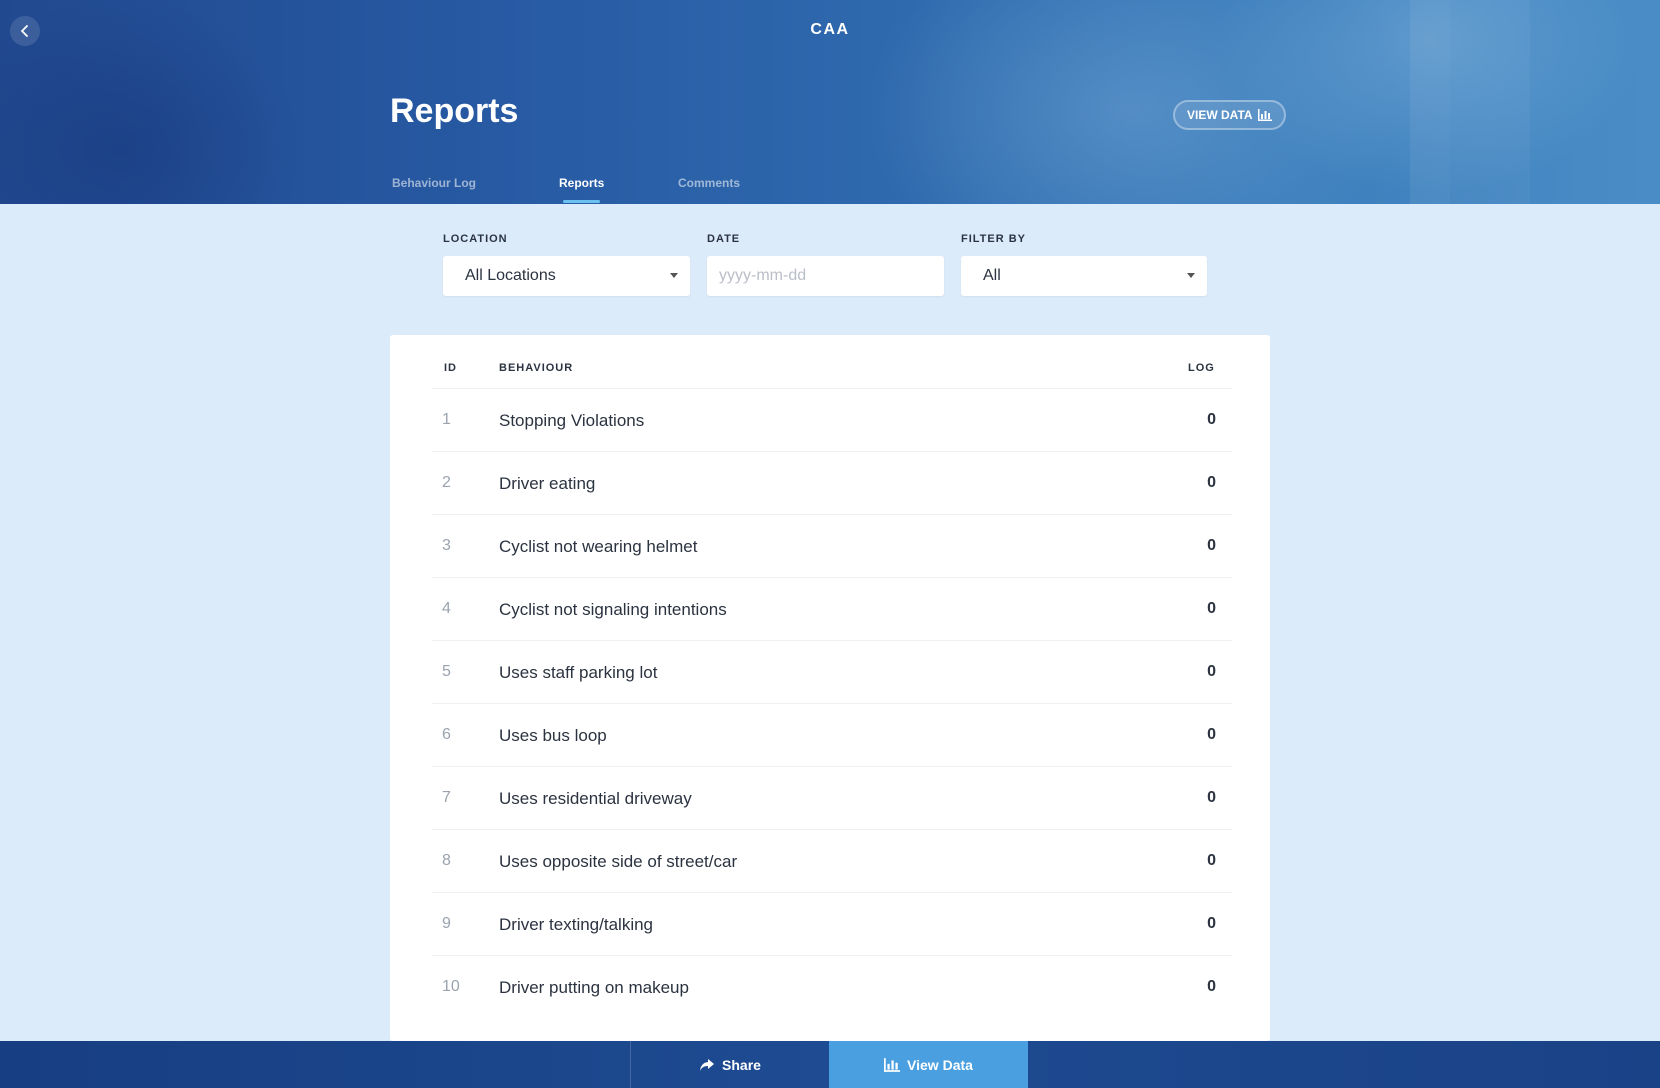 This screenshot has height=1088, width=1660. I want to click on filter-by-label: FILTER BY, so click(994, 239).